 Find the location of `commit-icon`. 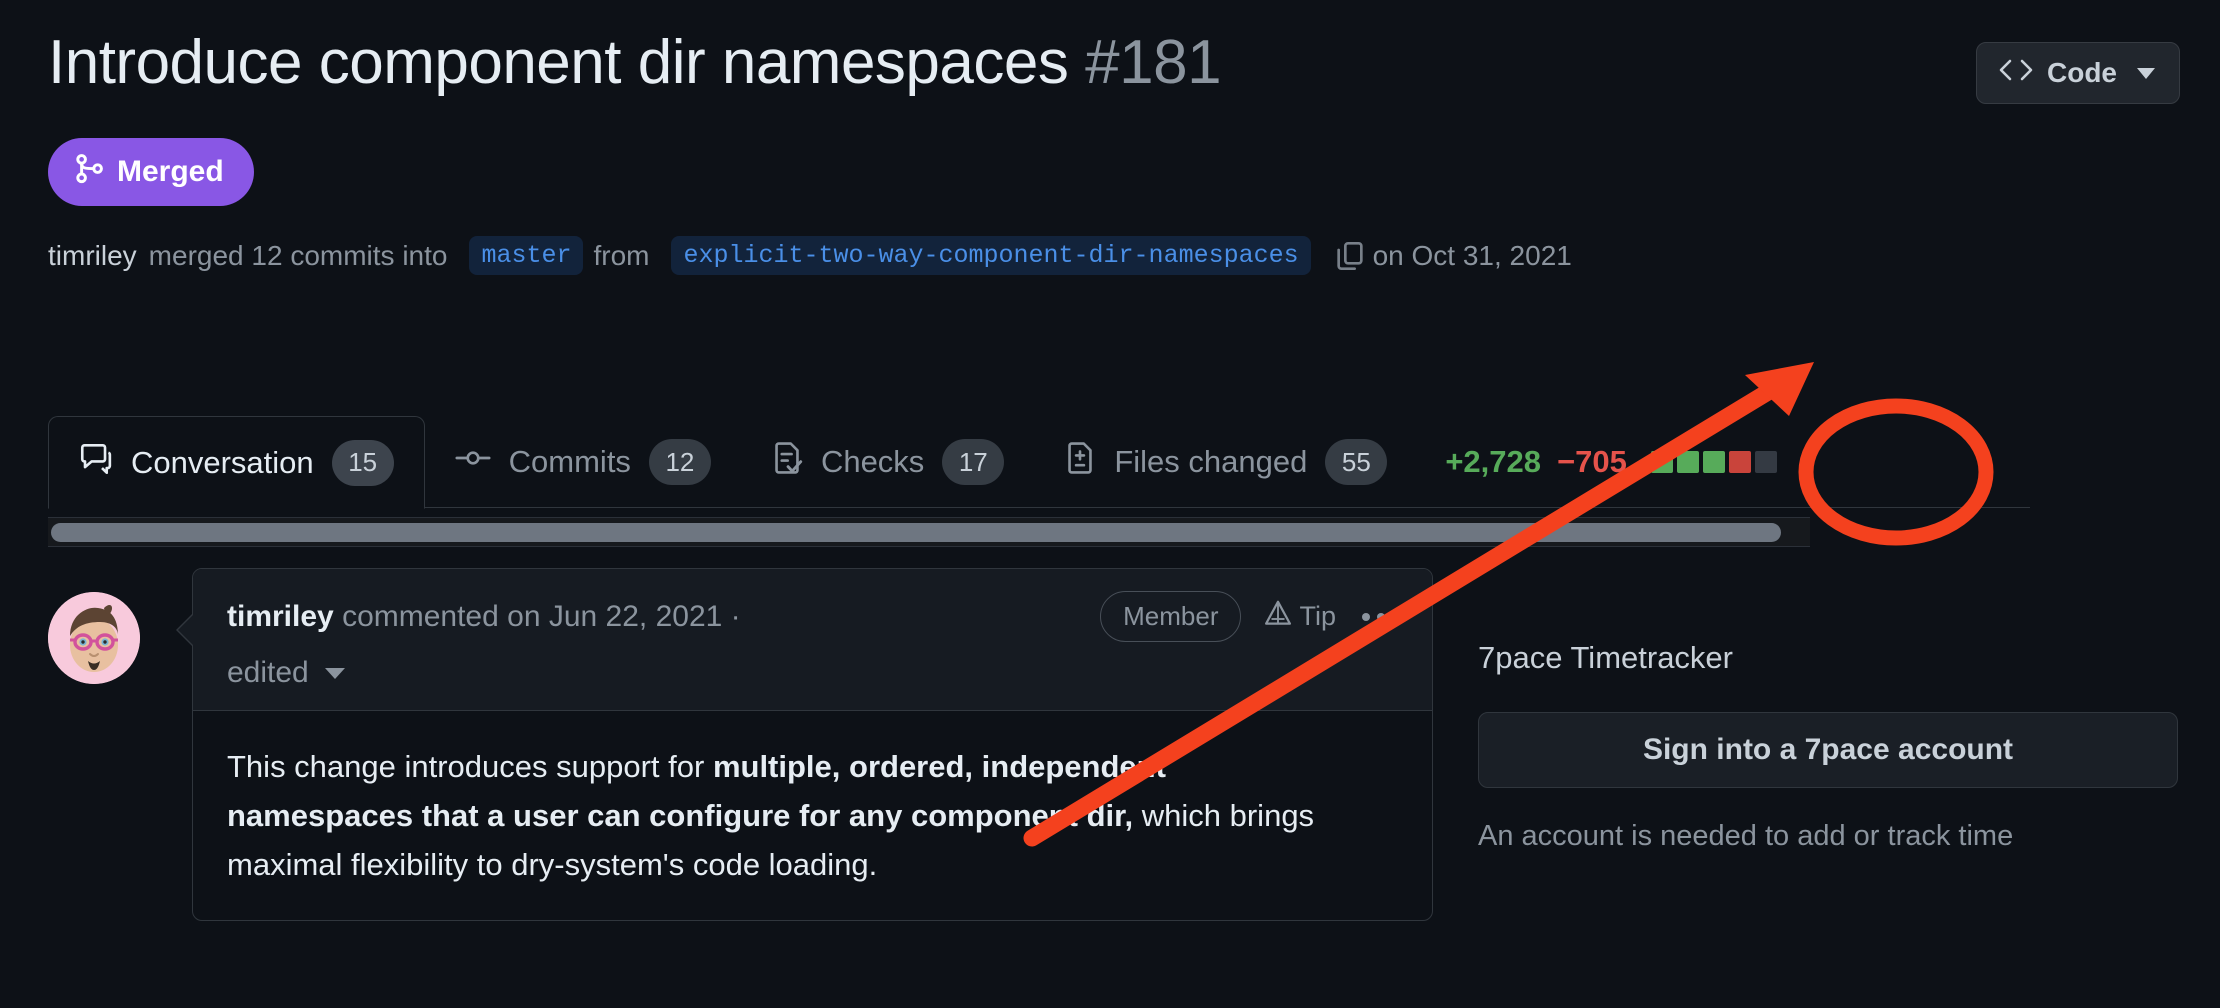

commit-icon is located at coordinates (473, 462).